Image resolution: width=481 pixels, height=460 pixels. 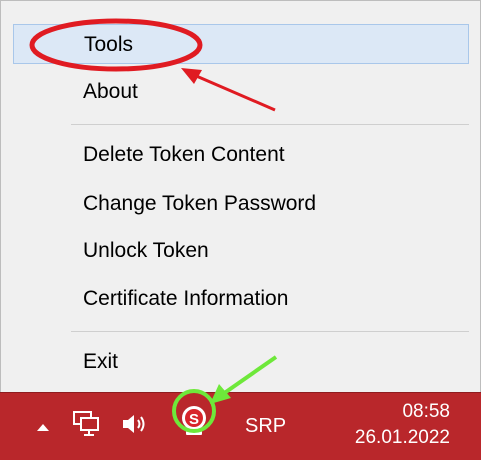 I want to click on show-hidden-icons-arrow-icon, so click(x=43, y=428).